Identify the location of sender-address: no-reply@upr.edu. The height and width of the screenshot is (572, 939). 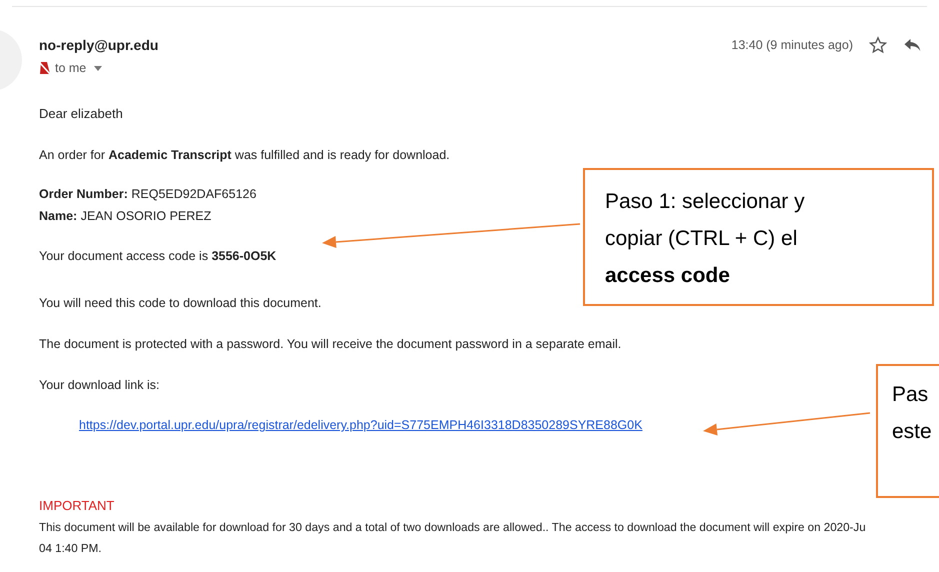
(98, 45).